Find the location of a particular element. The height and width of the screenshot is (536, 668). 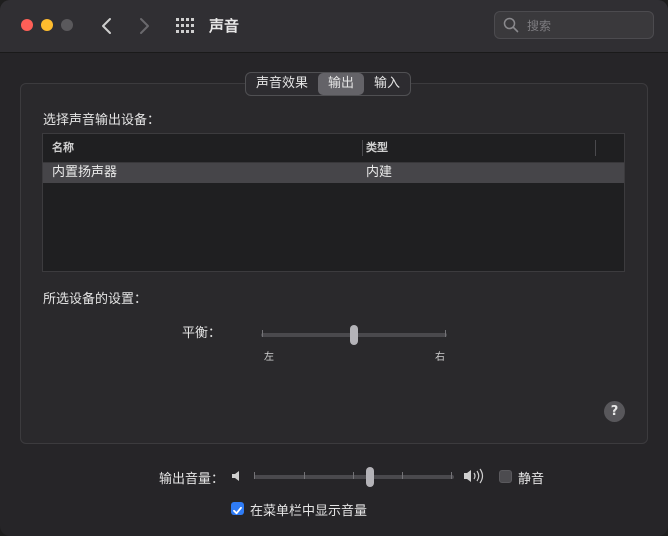

tab-sound-effects: 声音效果 is located at coordinates (282, 84).